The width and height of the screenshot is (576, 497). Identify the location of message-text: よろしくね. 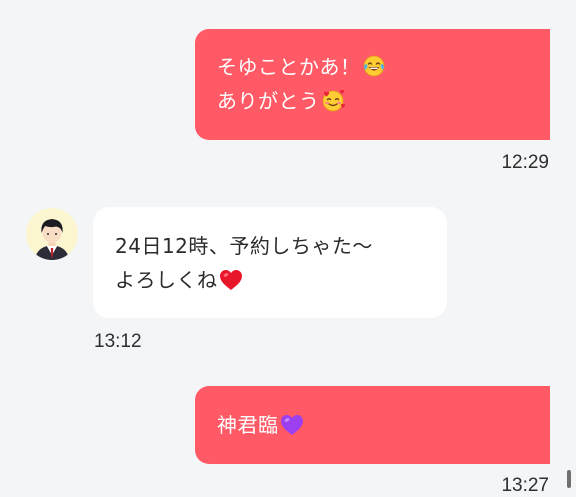
(166, 280).